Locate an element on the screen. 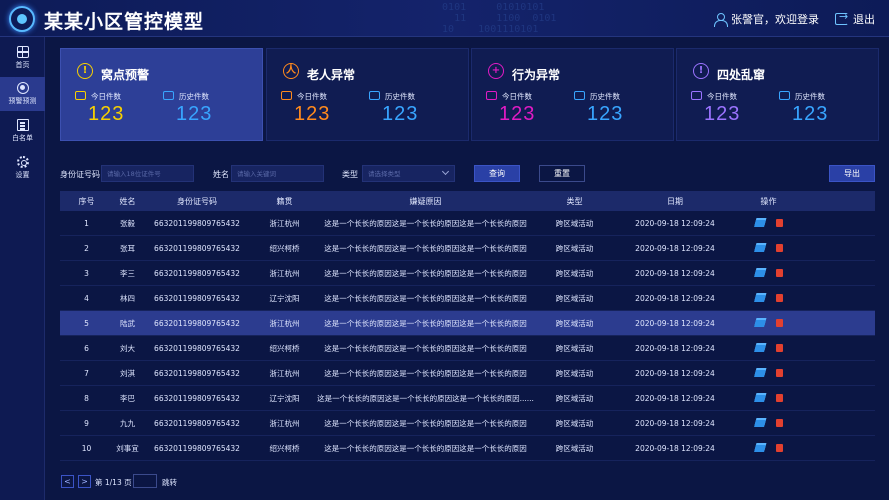  prev-page-button: < is located at coordinates (67, 481).